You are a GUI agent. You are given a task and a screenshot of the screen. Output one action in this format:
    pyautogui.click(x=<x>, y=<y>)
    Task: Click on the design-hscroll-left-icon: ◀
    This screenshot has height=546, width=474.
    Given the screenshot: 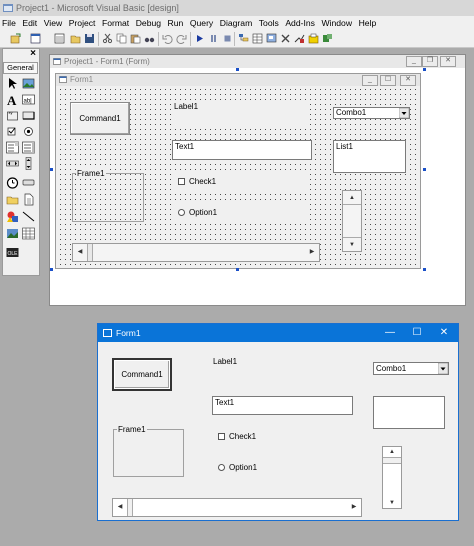 What is the action you would take?
    pyautogui.click(x=80, y=252)
    